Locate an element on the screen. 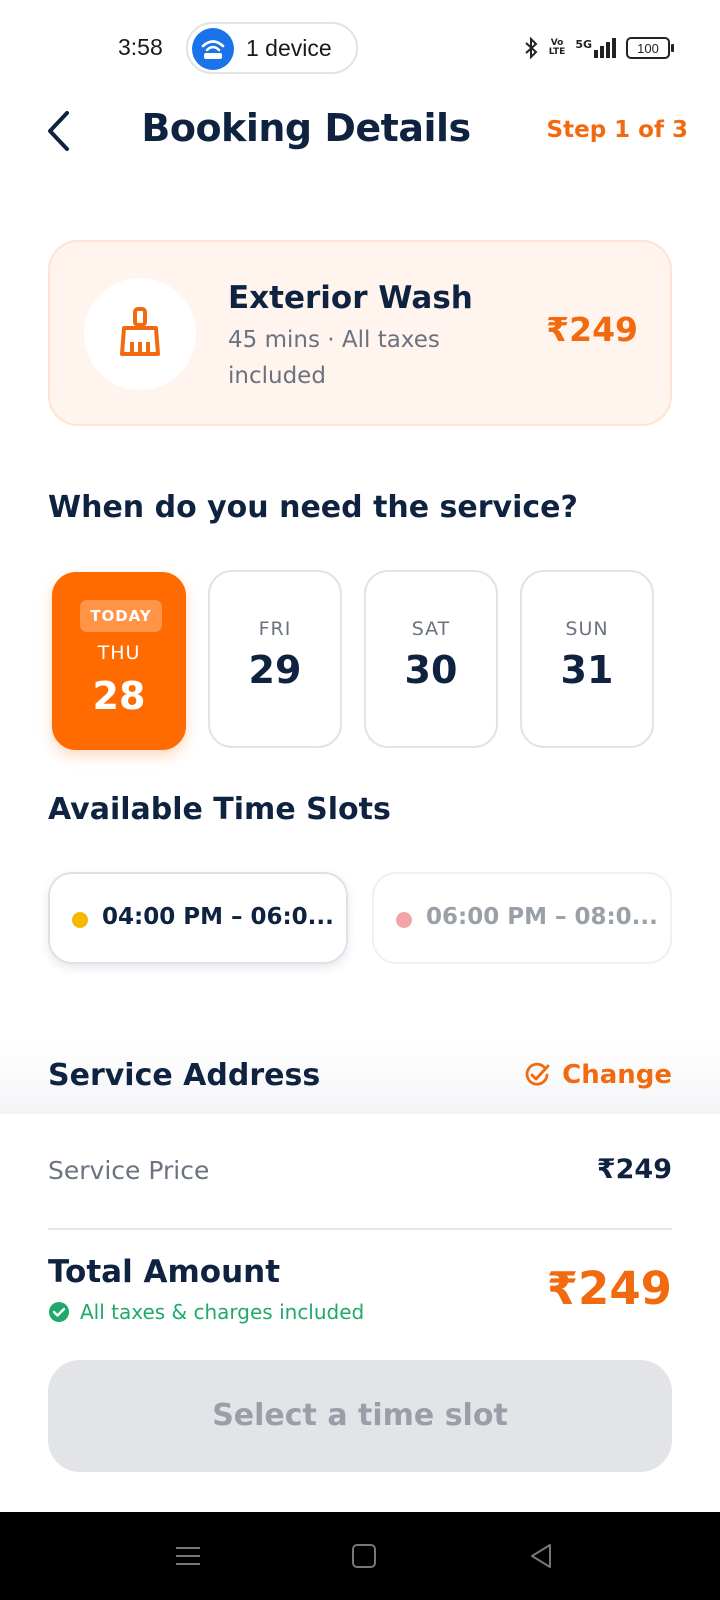 Image resolution: width=720 pixels, height=1600 pixels. home-nav-button is located at coordinates (364, 1556).